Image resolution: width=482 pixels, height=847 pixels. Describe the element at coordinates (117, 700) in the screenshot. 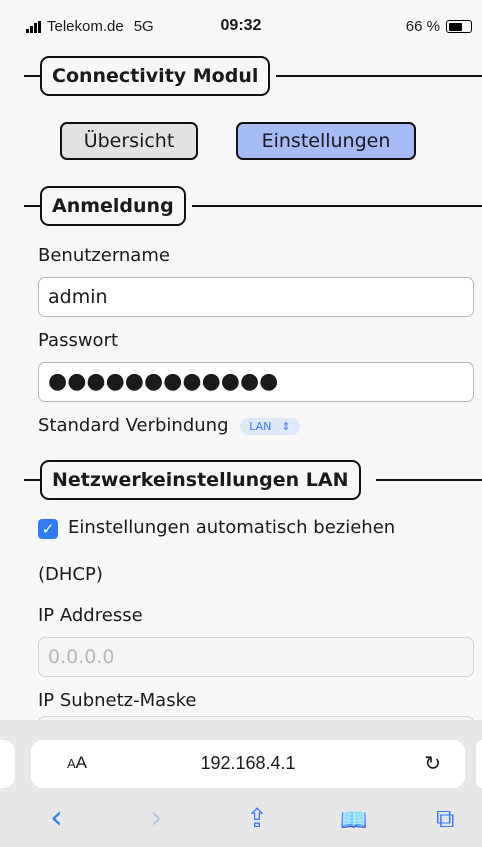

I see `subnet-mask-label: IP Subnetz-Maske` at that location.